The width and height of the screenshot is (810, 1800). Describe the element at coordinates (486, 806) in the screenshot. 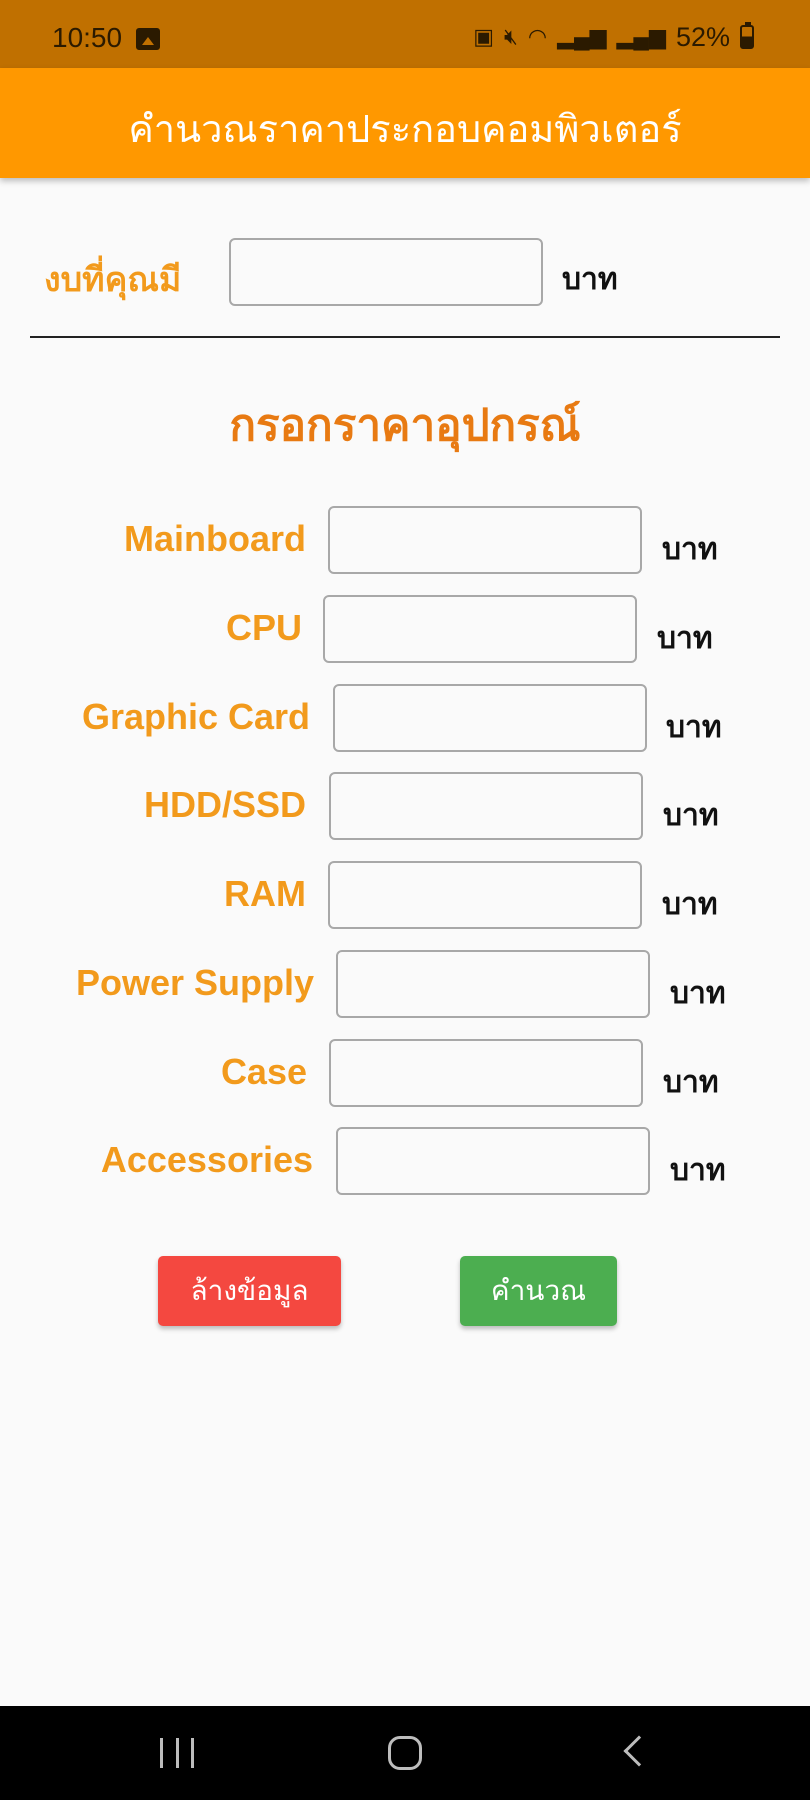

I see `storage-input` at that location.